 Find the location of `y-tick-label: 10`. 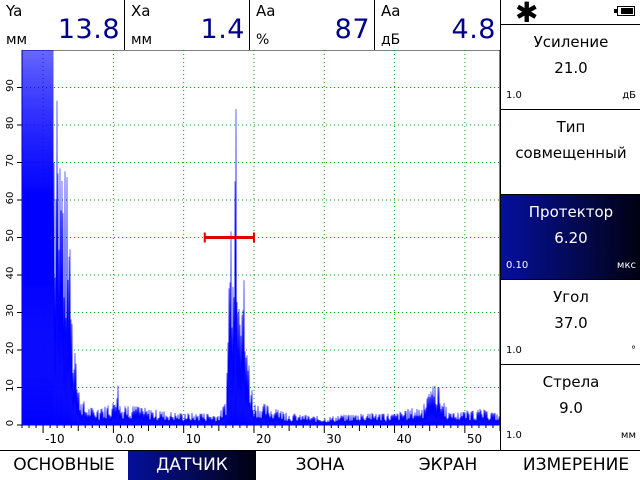

y-tick-label: 10 is located at coordinates (10, 385).